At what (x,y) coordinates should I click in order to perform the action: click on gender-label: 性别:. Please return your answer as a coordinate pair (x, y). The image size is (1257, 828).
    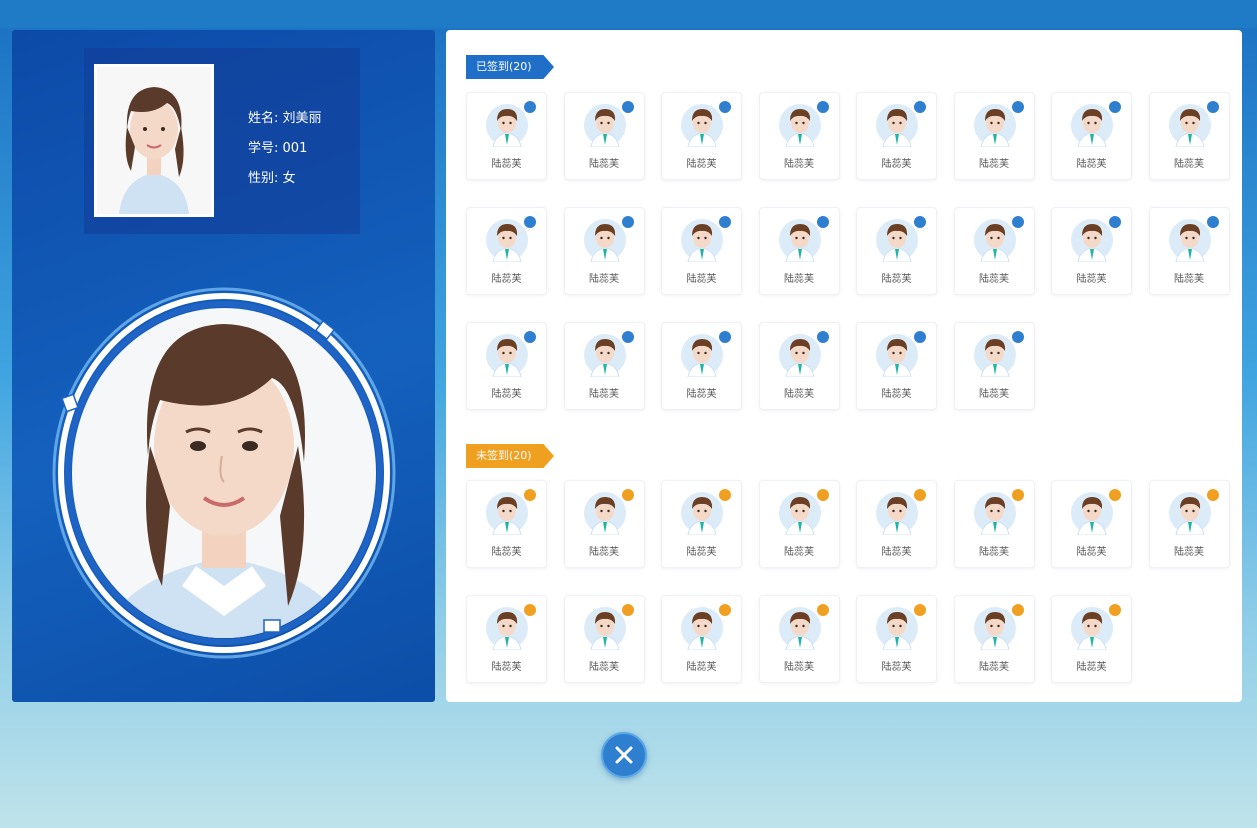
    Looking at the image, I should click on (263, 178).